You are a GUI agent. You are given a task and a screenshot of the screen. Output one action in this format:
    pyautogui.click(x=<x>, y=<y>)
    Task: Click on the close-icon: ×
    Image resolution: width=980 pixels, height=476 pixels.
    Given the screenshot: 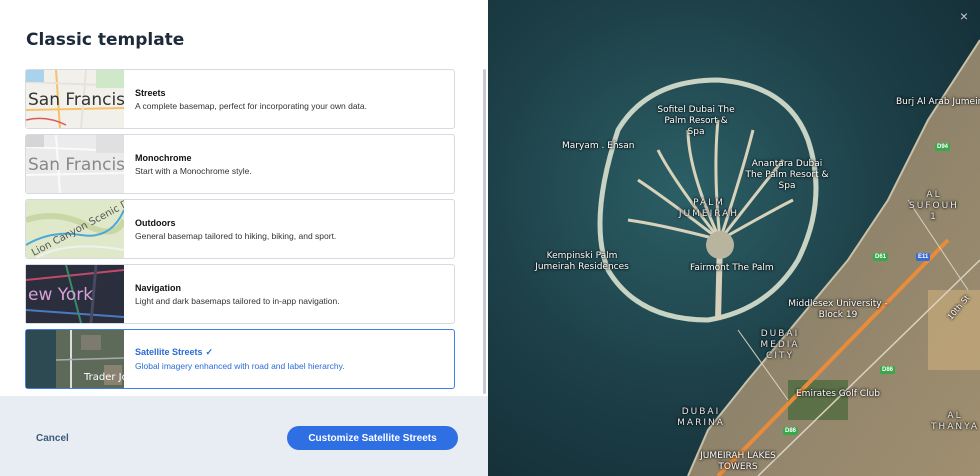 What is the action you would take?
    pyautogui.click(x=964, y=16)
    